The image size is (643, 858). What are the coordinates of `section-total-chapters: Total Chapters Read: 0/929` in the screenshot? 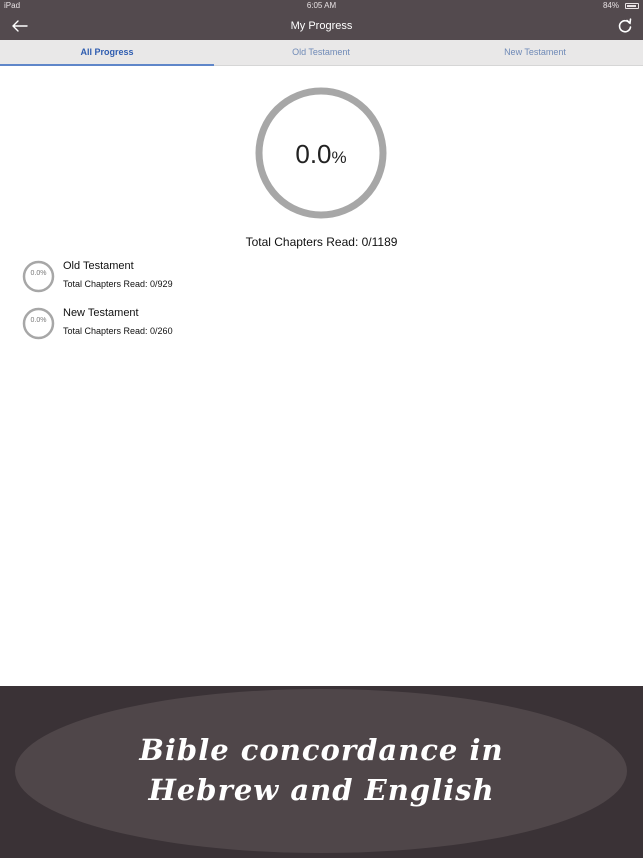 It's located at (118, 284).